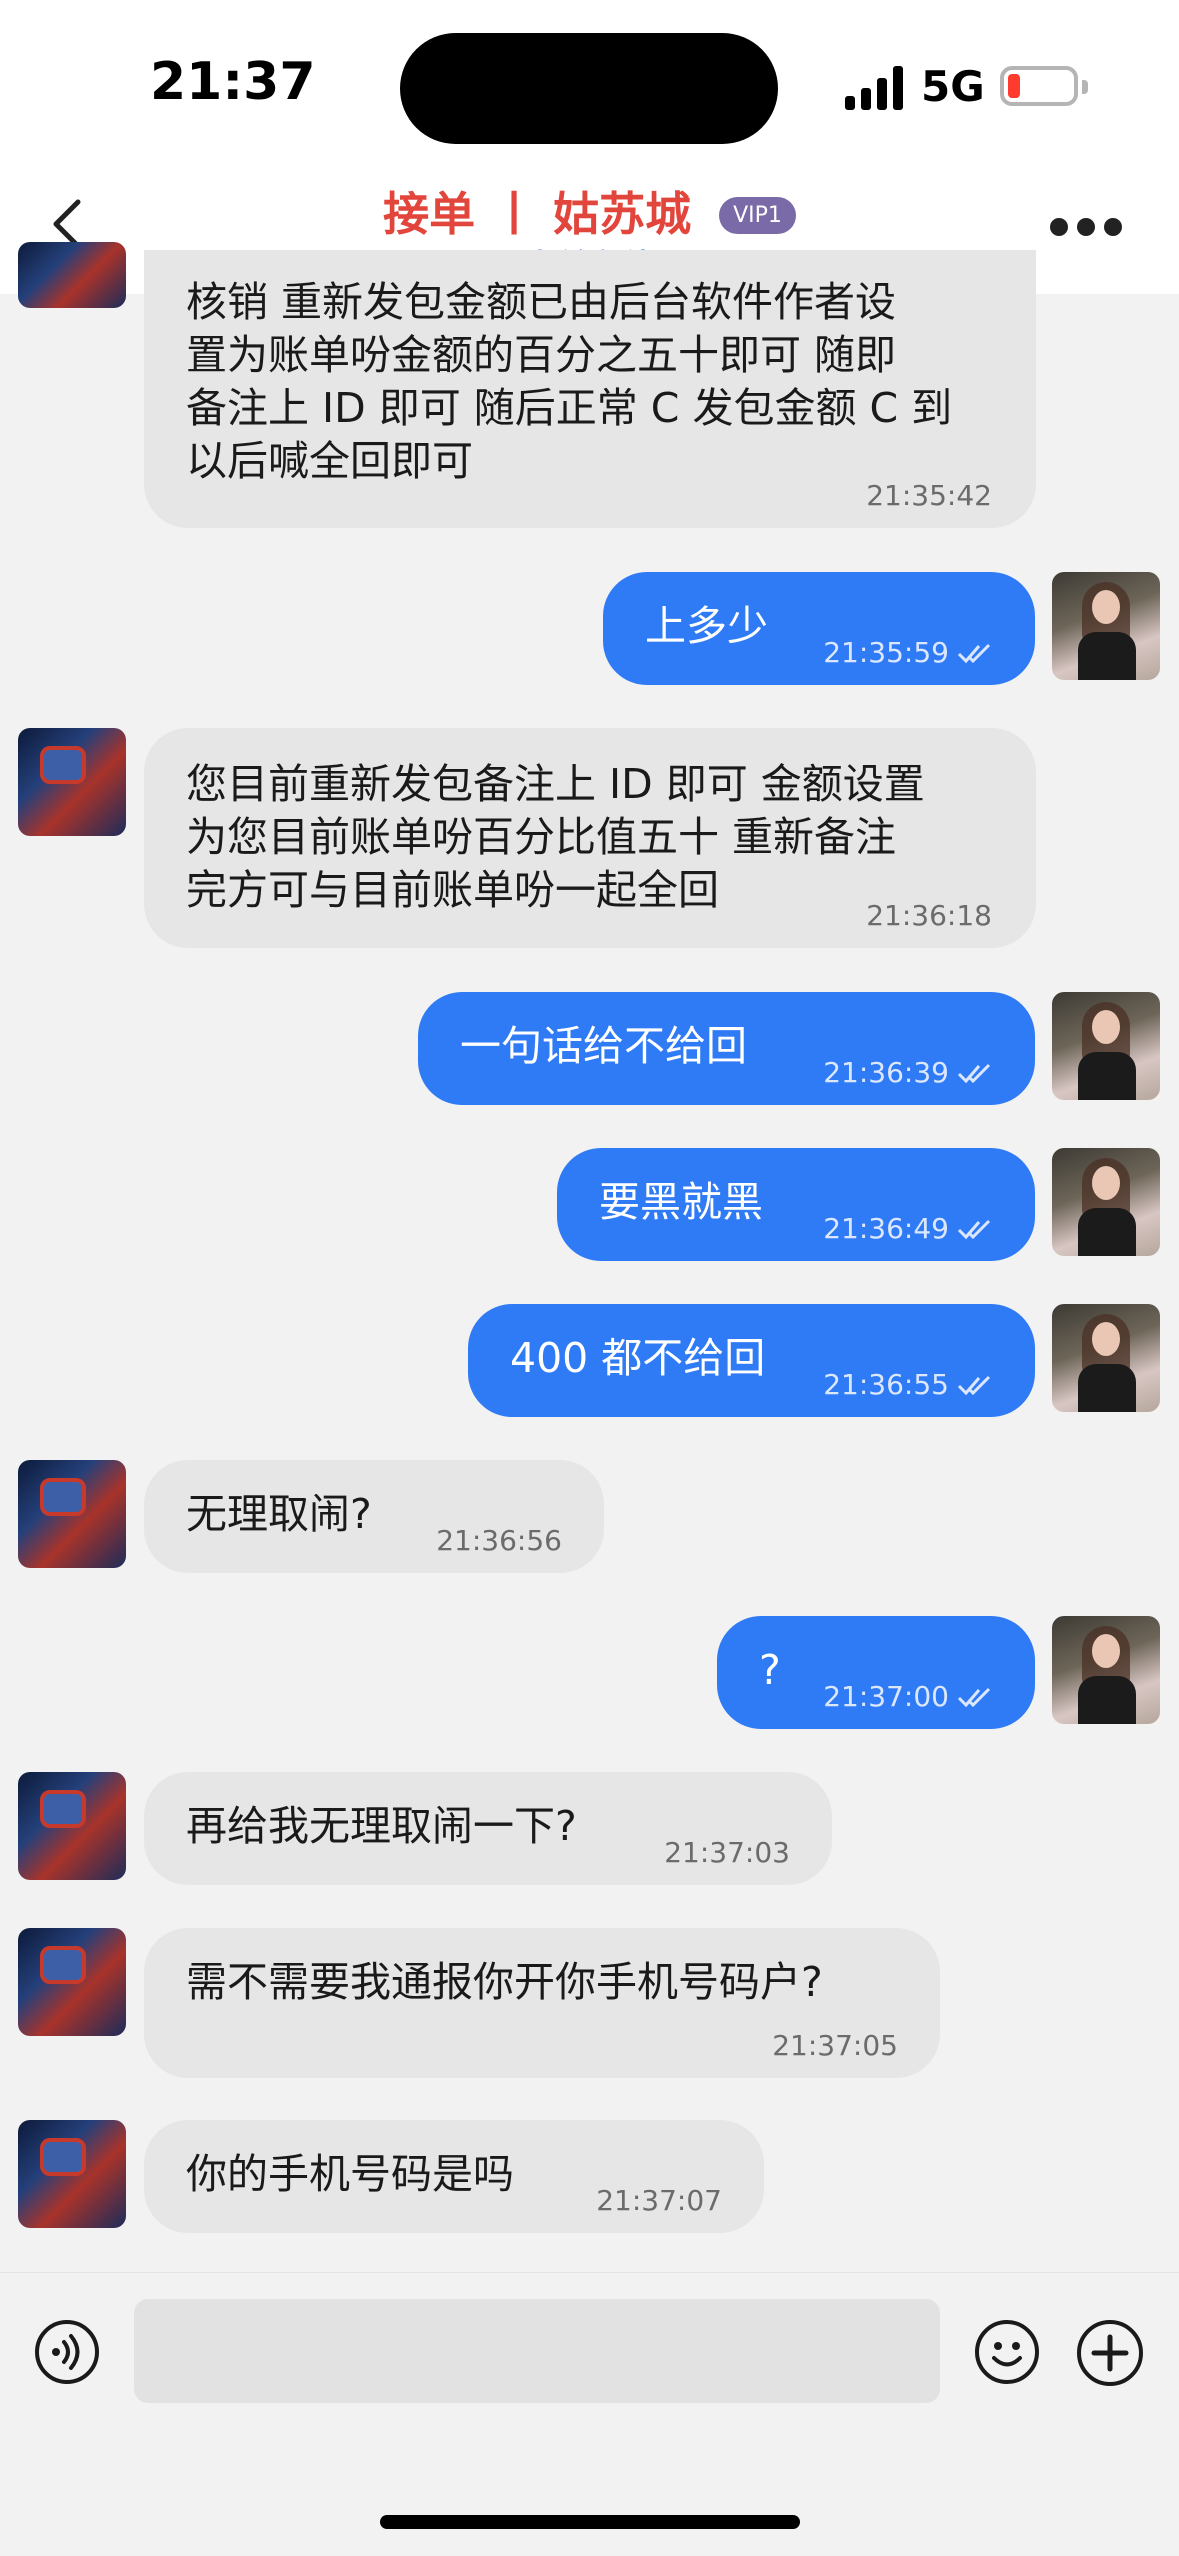 The image size is (1179, 2556). What do you see at coordinates (537, 2351) in the screenshot?
I see `message-input` at bounding box center [537, 2351].